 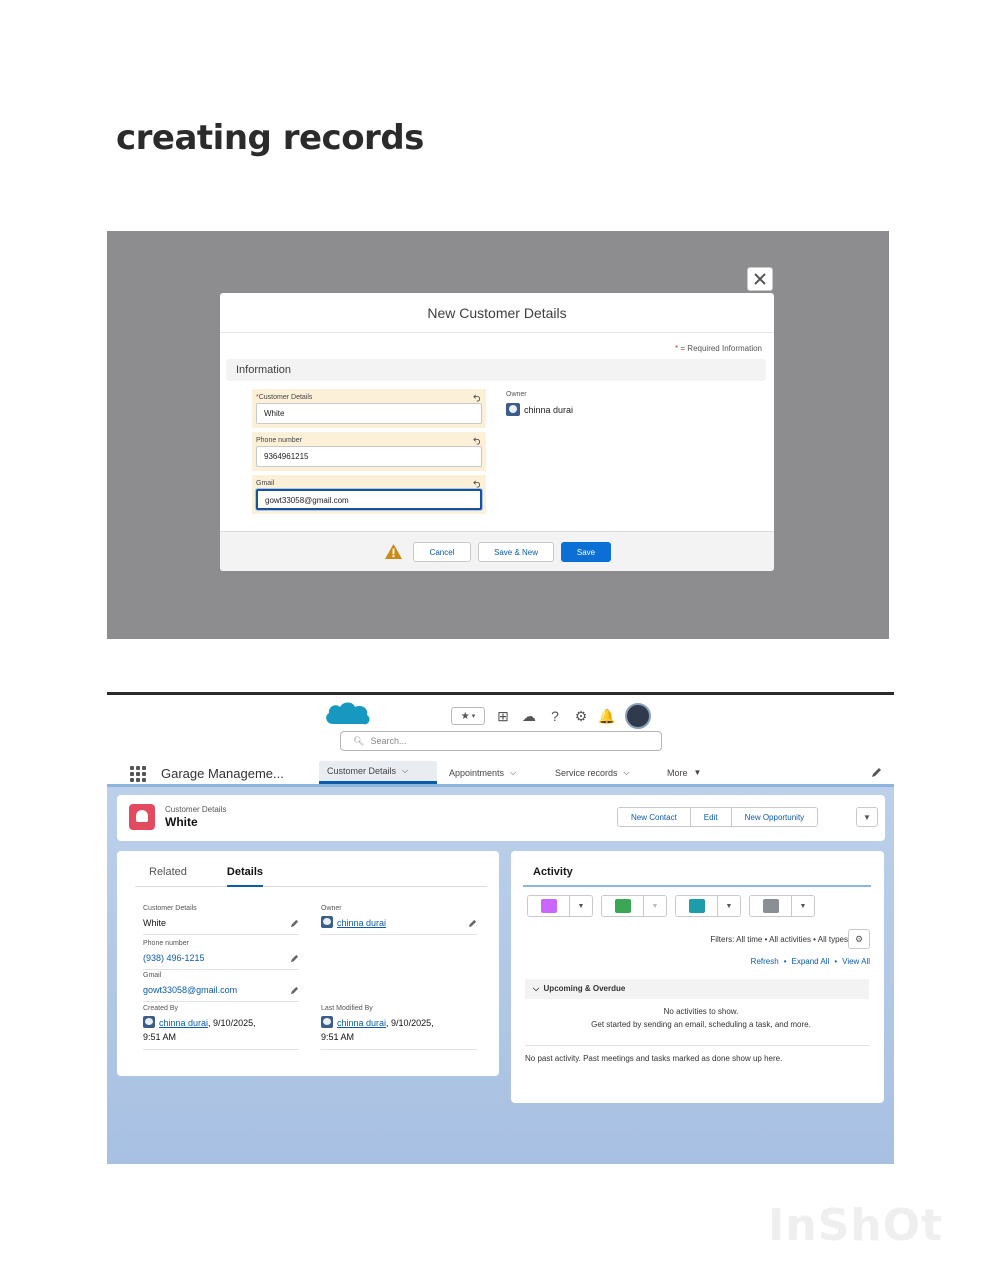 I want to click on app-launcher-icon, so click(x=139, y=774).